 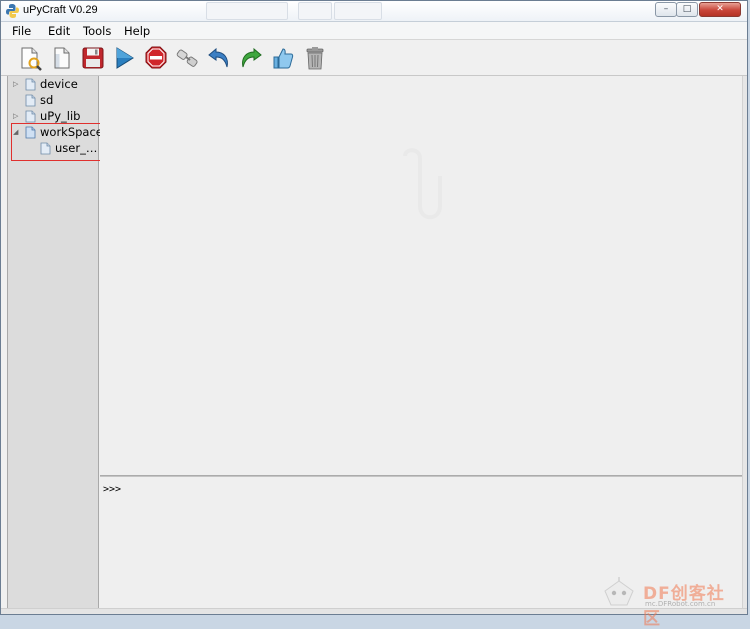 I want to click on menu-help: Help, so click(x=137, y=31).